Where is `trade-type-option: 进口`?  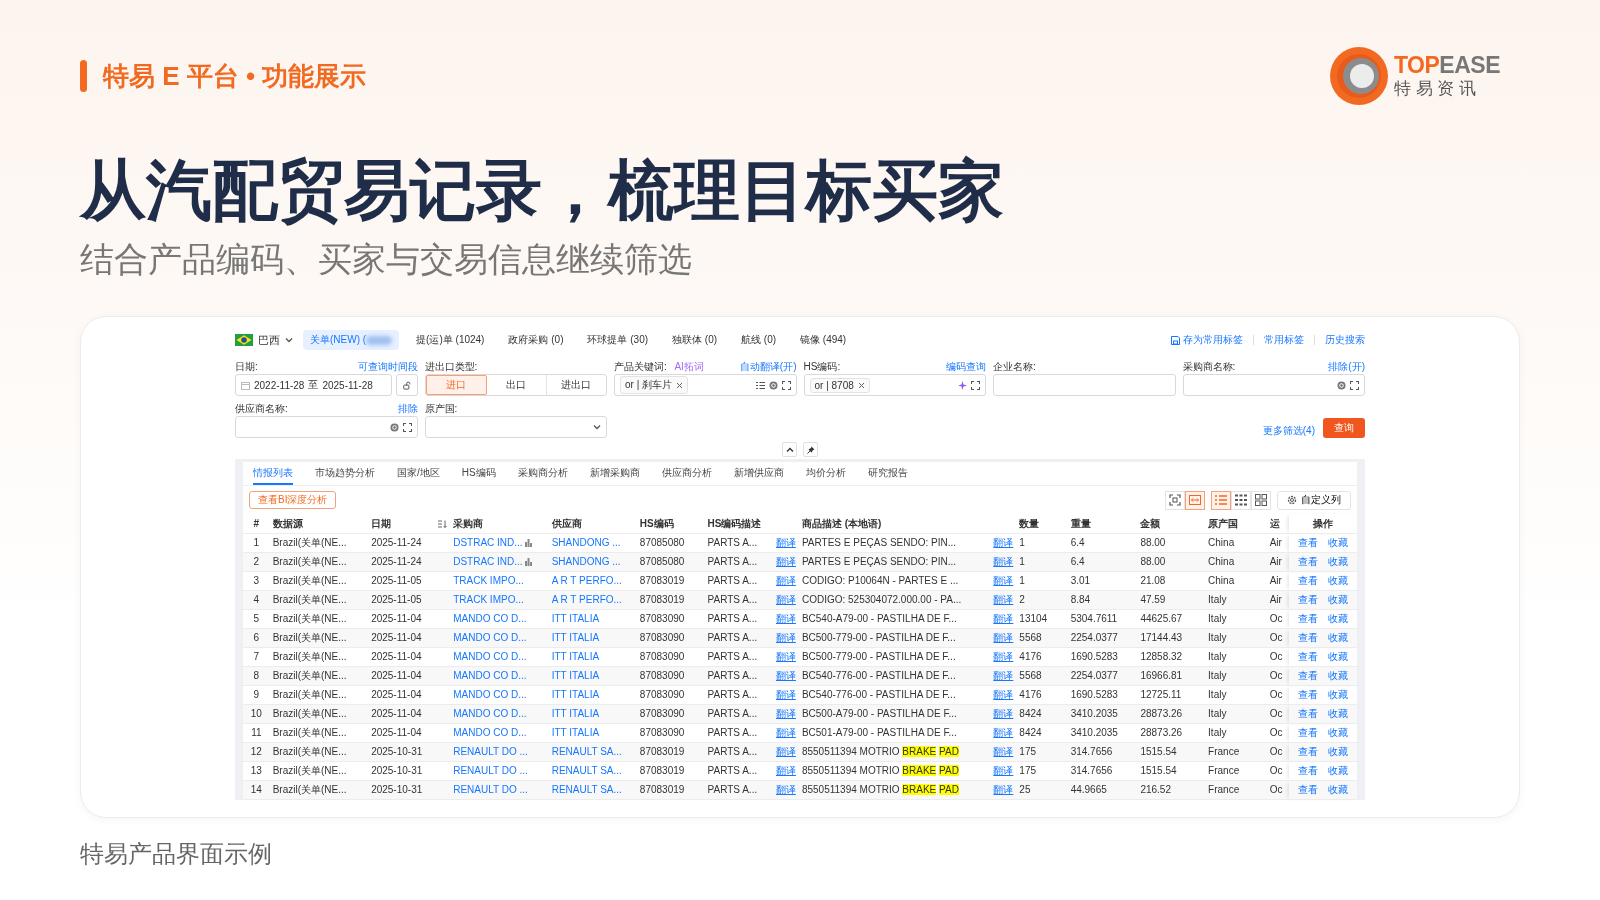 trade-type-option: 进口 is located at coordinates (456, 385).